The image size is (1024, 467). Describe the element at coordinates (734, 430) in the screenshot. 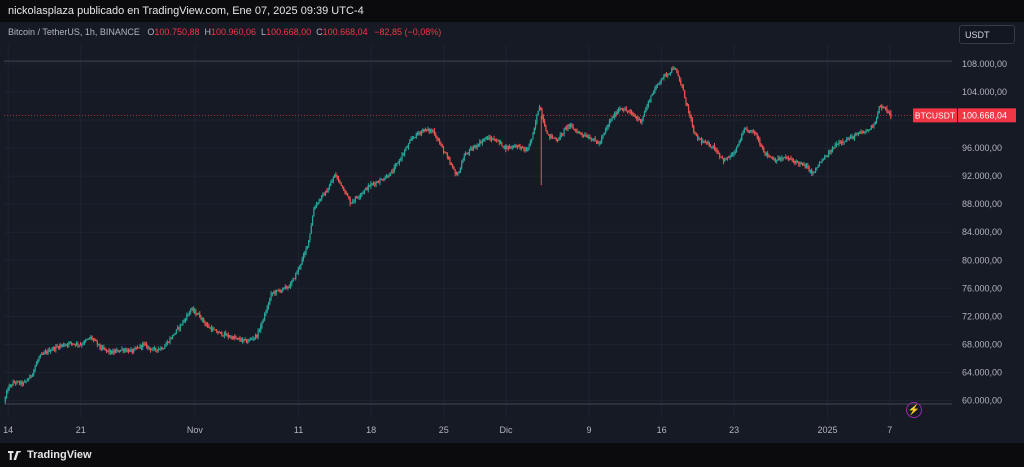

I see `x-tick-label: 23` at that location.